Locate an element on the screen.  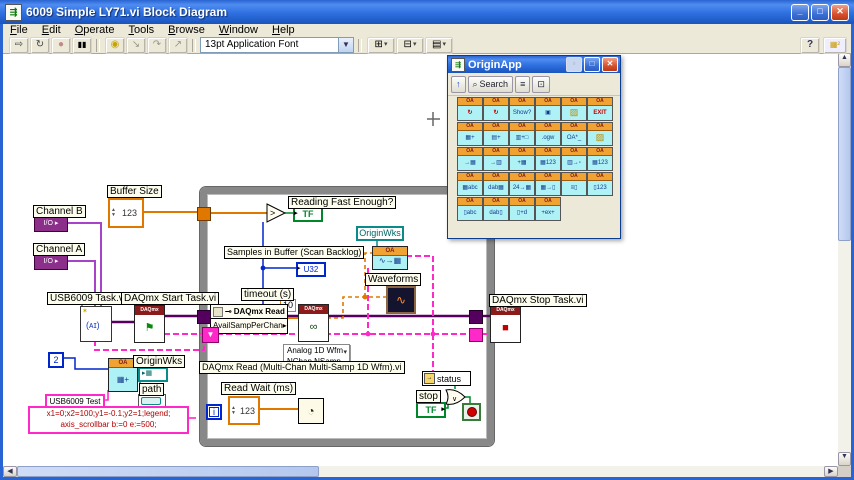
oa-open-icon: OA ▨ is located at coordinates (574, 109).